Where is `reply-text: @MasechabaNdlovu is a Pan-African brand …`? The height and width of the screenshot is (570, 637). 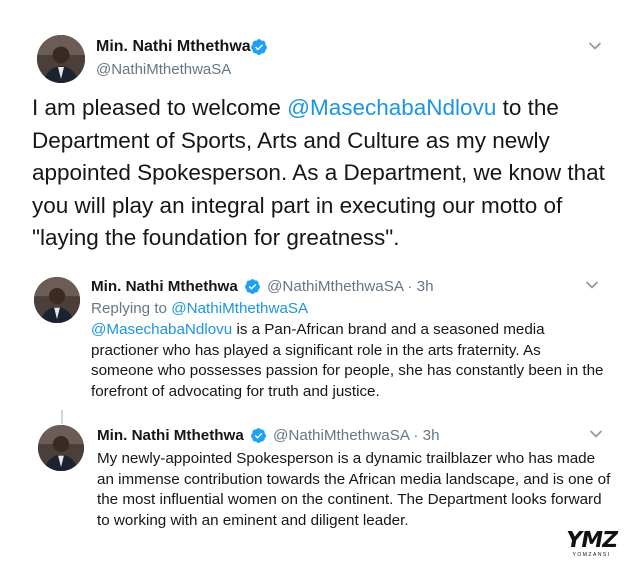
reply-text: @MasechabaNdlovu is a Pan-African brand … is located at coordinates (347, 360).